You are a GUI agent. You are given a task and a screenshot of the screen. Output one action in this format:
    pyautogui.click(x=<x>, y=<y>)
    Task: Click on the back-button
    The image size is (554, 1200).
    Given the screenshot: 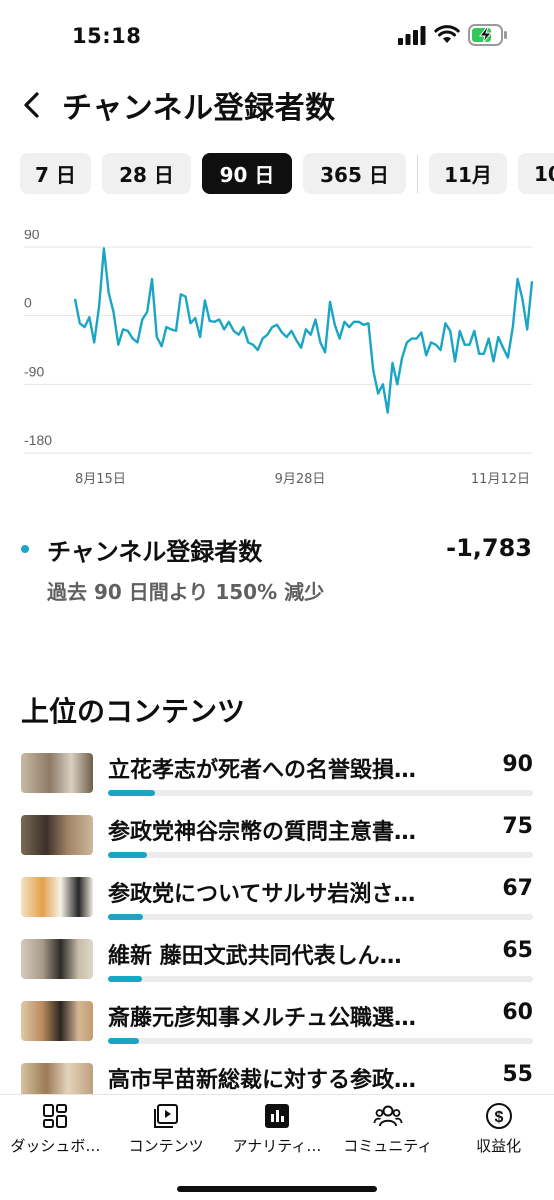 What is the action you would take?
    pyautogui.click(x=32, y=105)
    